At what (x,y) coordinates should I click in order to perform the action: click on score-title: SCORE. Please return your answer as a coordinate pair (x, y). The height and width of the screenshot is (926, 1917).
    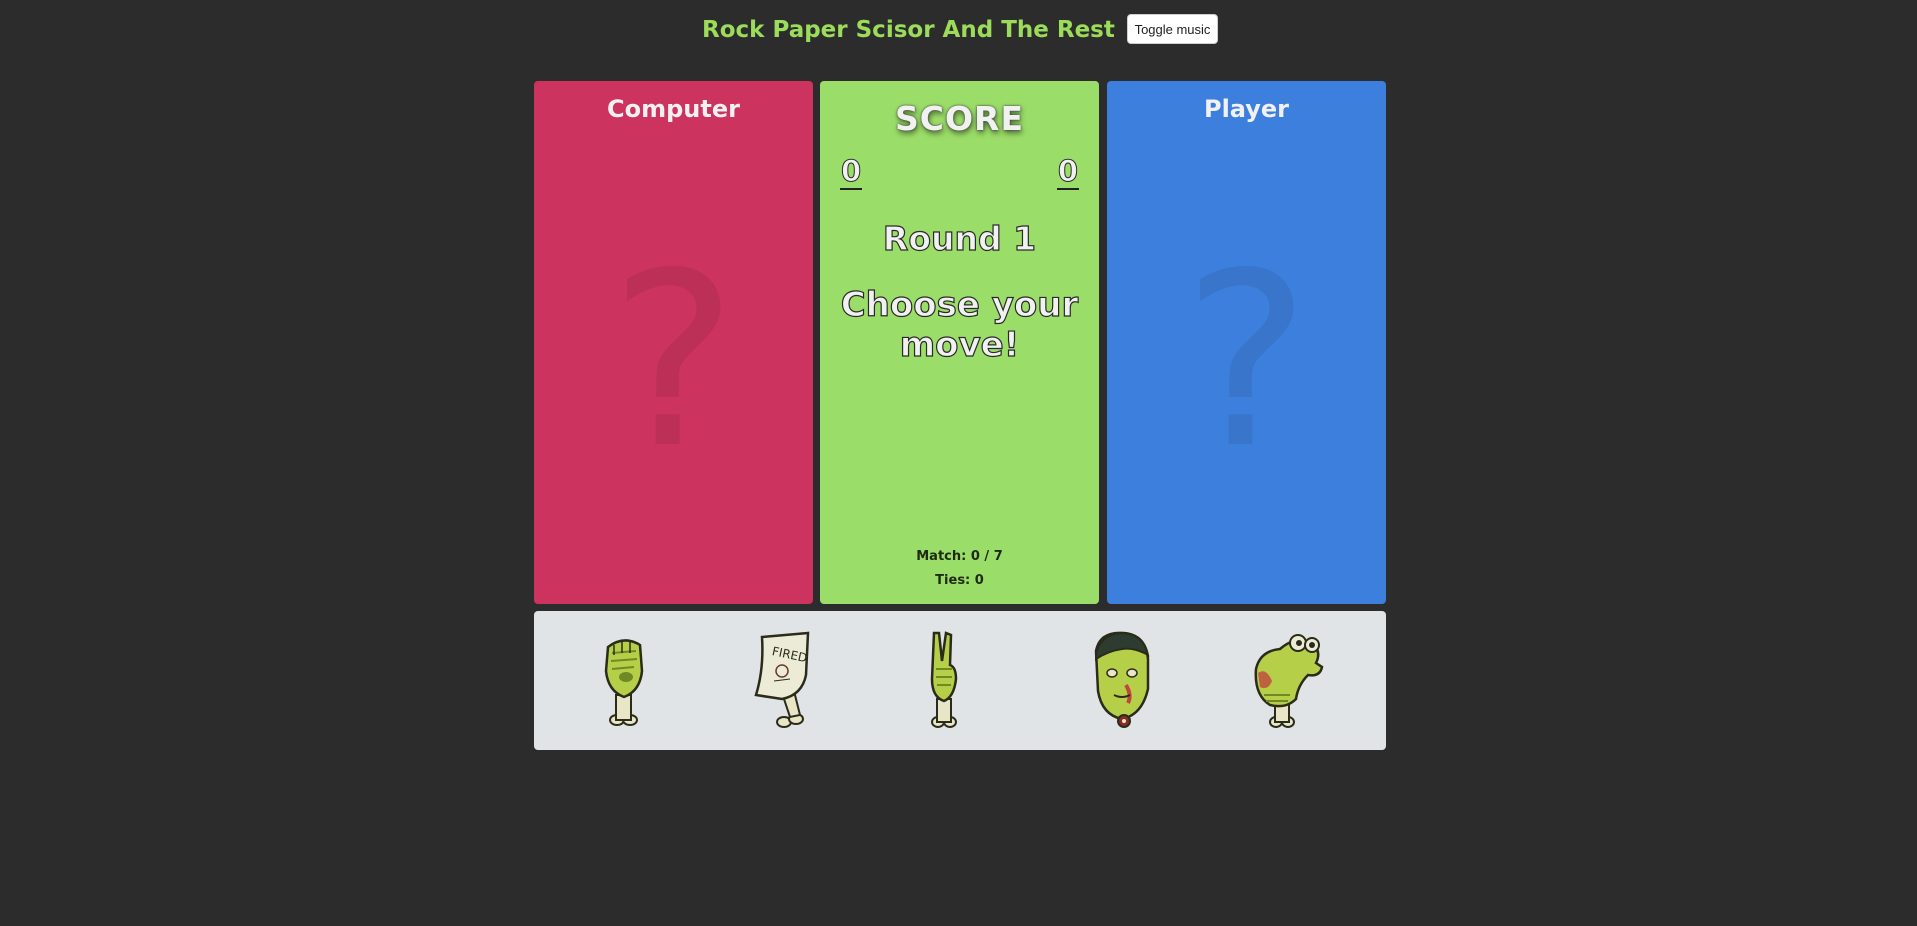
    Looking at the image, I should click on (959, 118).